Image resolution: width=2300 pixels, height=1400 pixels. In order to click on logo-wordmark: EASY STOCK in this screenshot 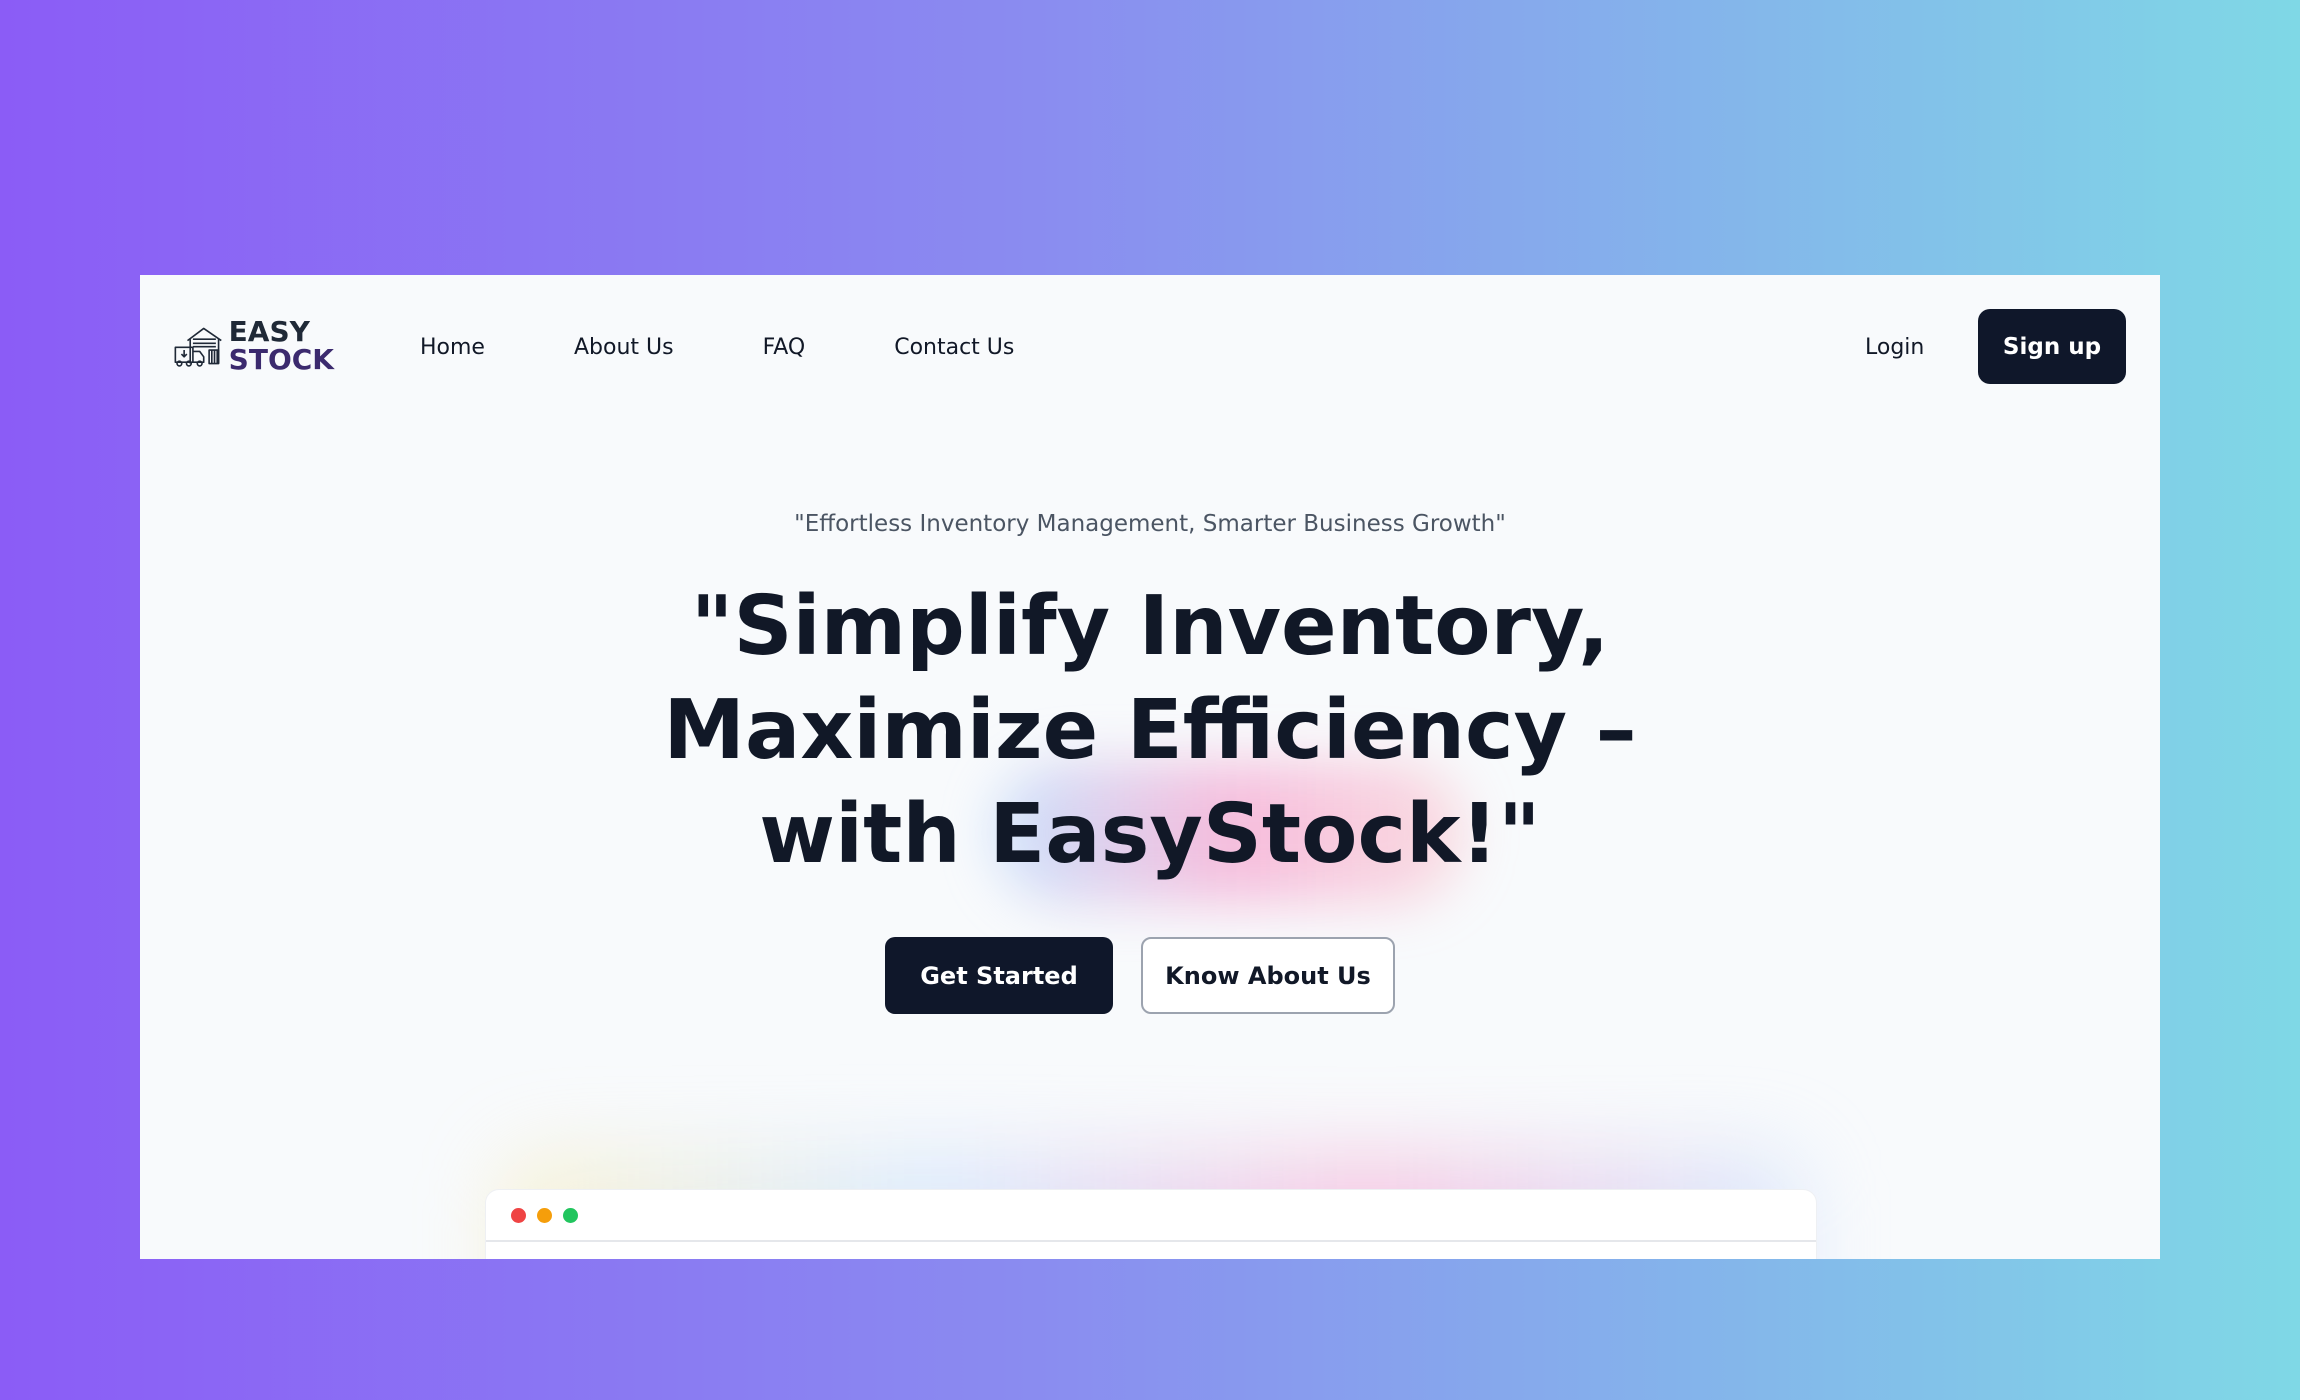, I will do `click(281, 346)`.